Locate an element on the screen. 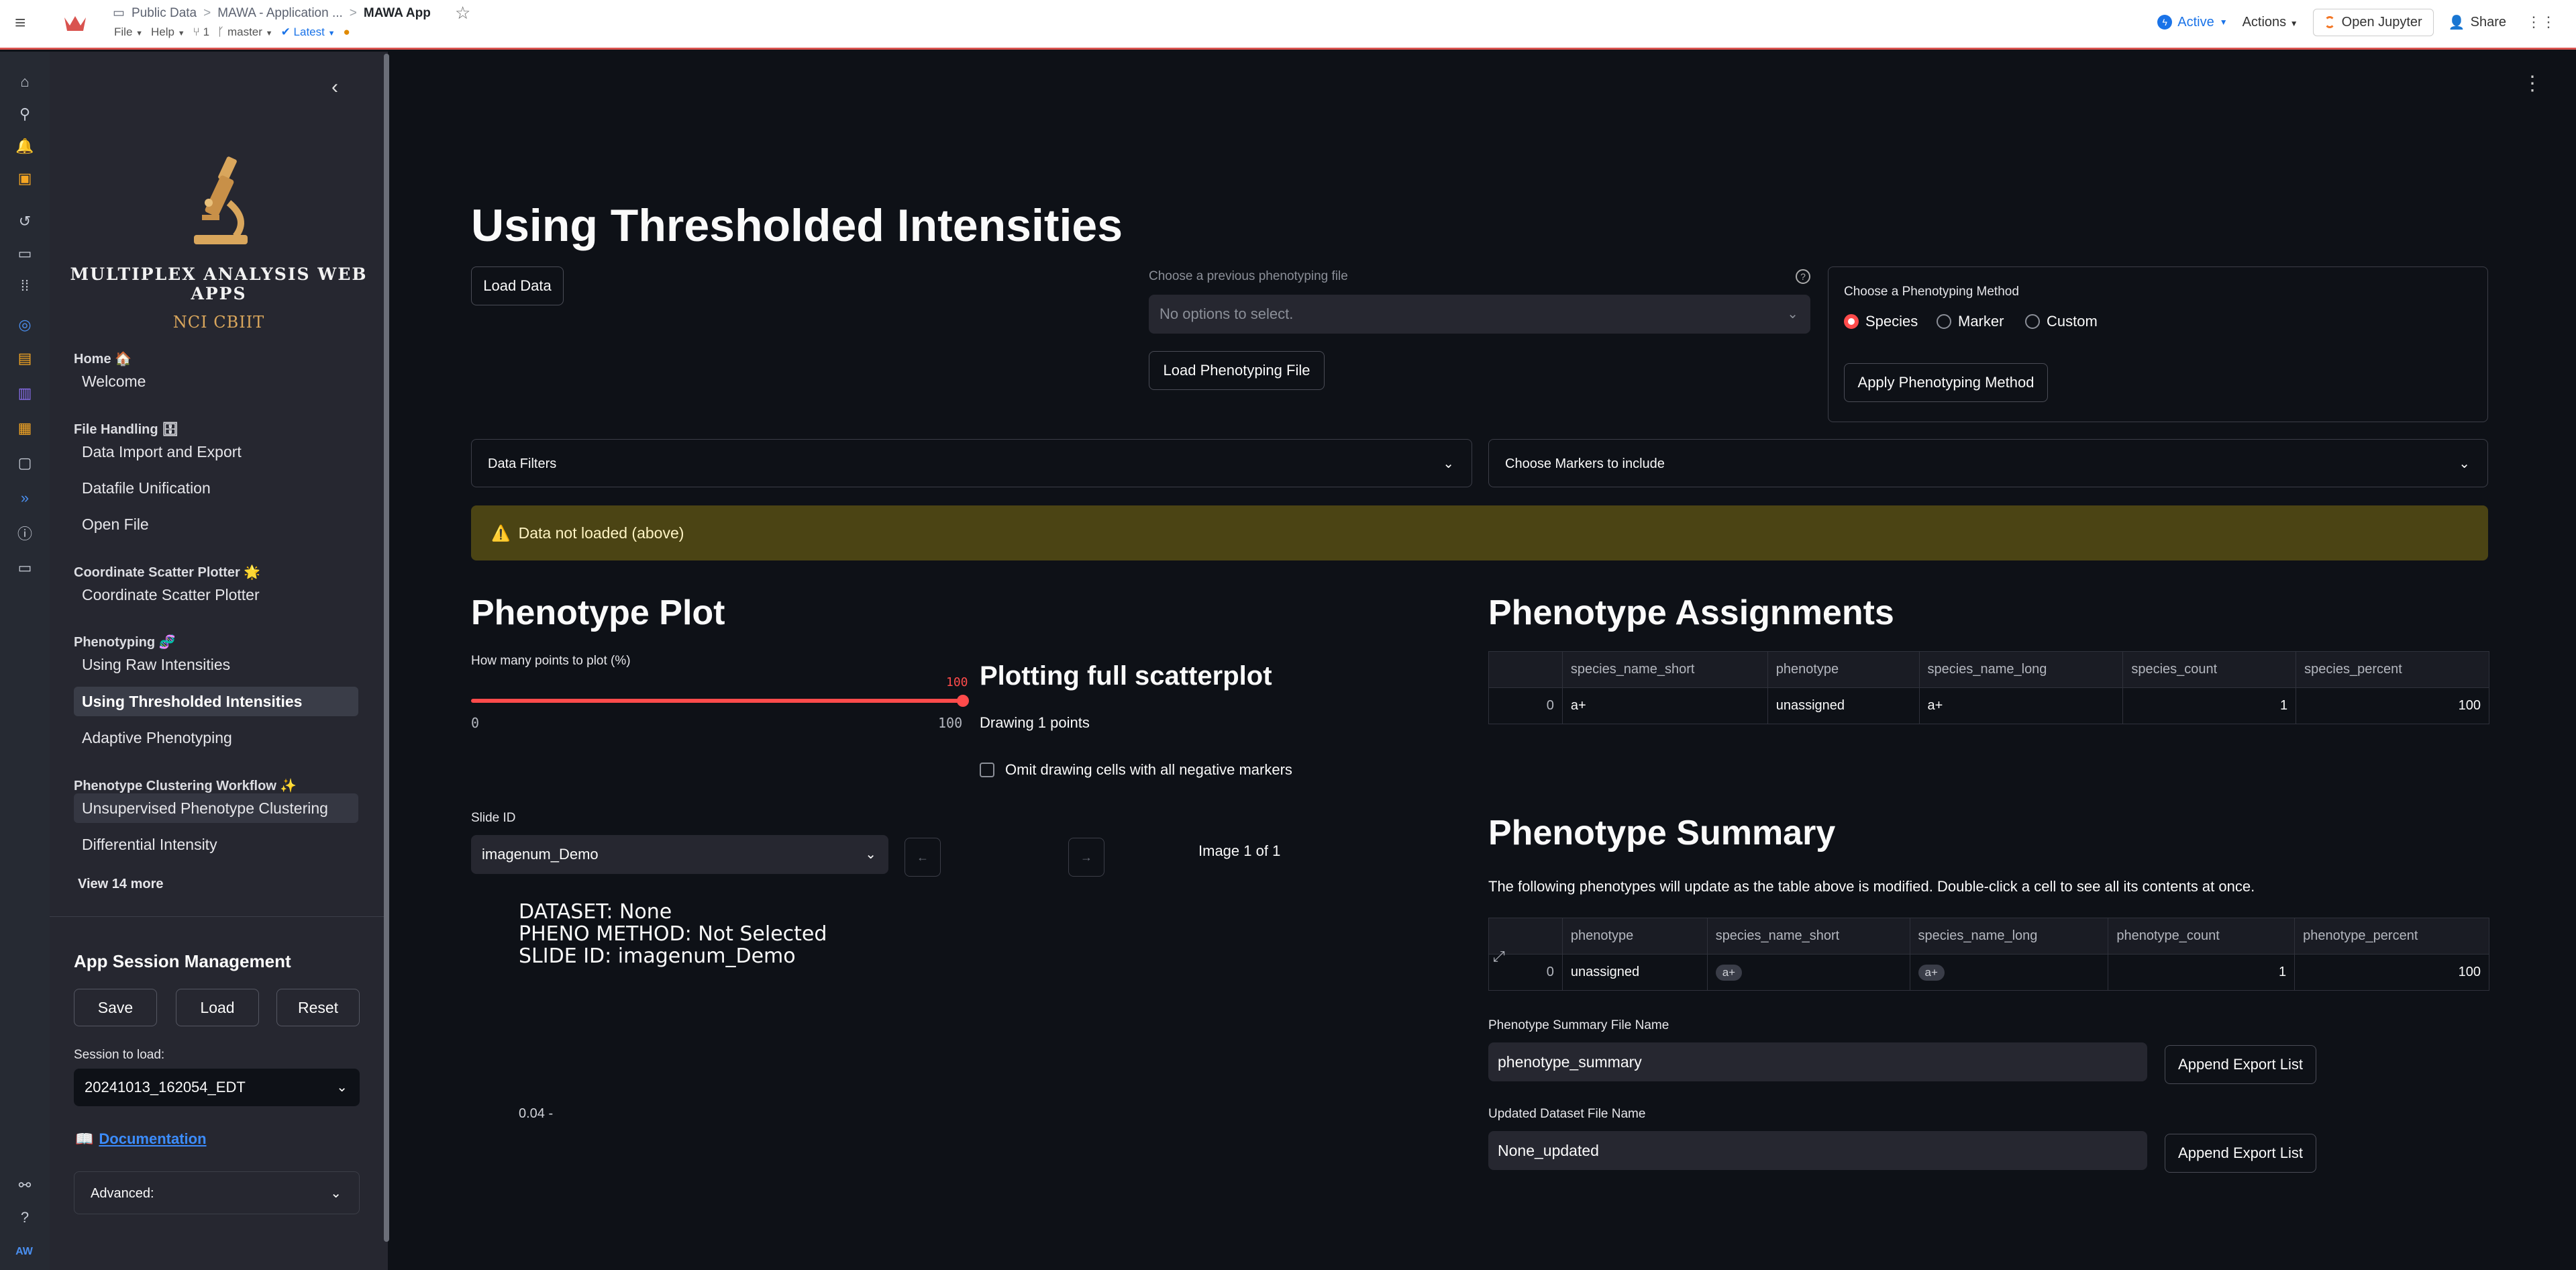 The image size is (2576, 1270). share-button: 👤 Share is located at coordinates (2477, 23).